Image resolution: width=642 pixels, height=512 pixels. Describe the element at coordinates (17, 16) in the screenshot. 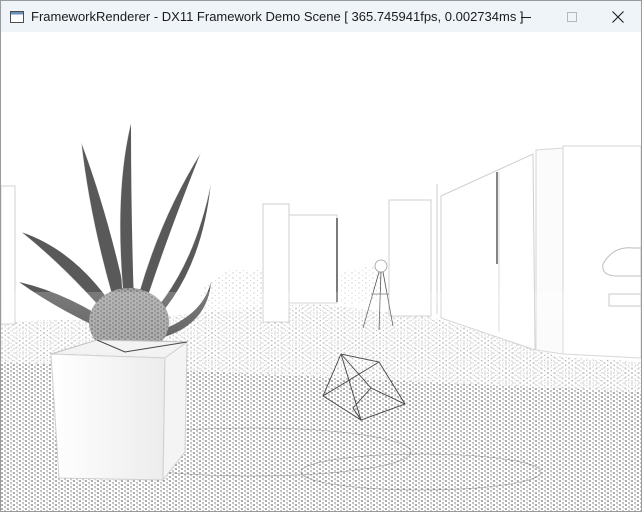

I see `app-window-icon` at that location.